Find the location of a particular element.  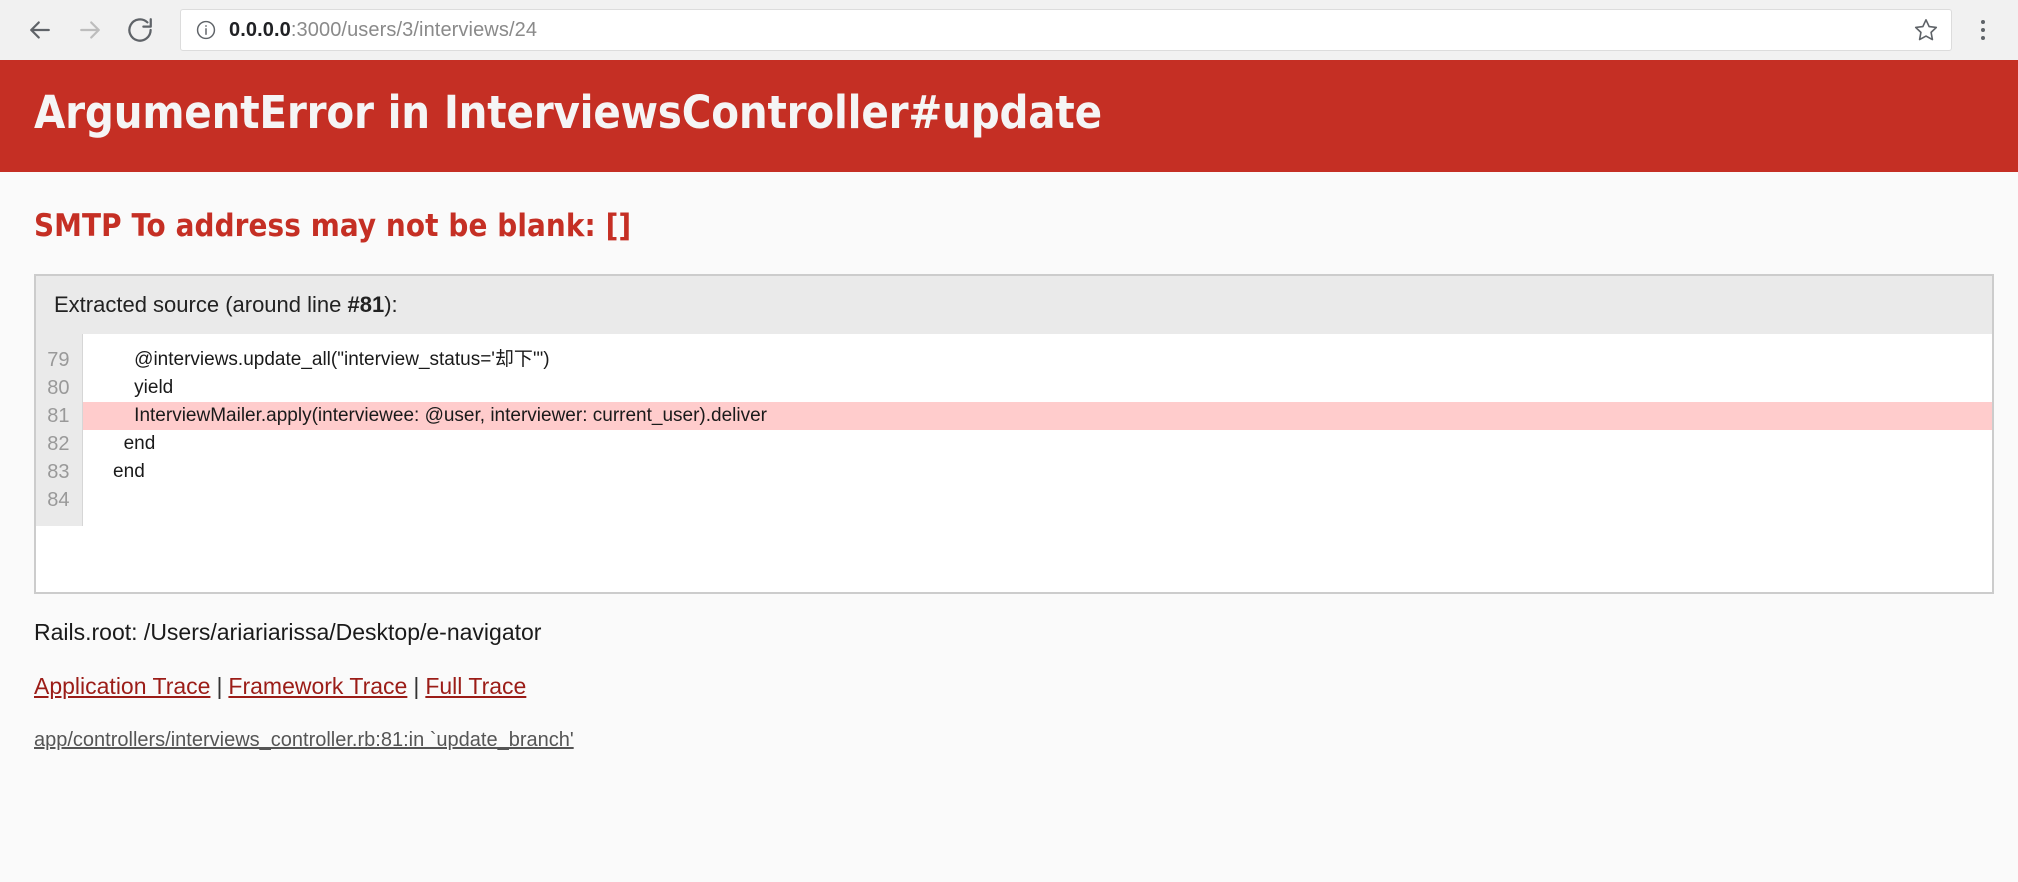

reload-icon is located at coordinates (140, 30).